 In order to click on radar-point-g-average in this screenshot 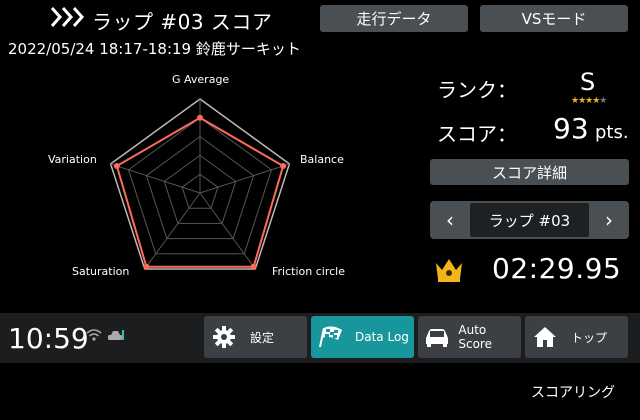, I will do `click(200, 117)`.